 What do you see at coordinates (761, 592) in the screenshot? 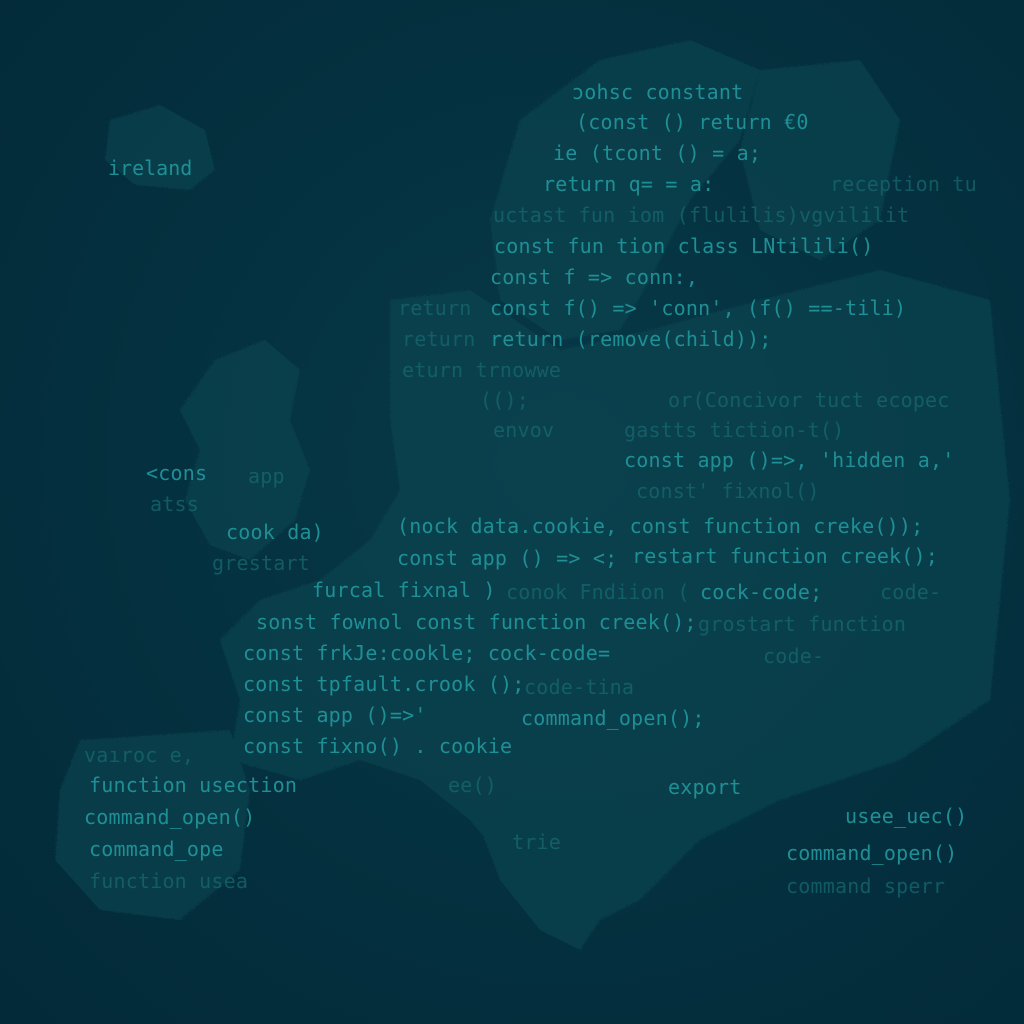
I see `code-line: cock-code;` at bounding box center [761, 592].